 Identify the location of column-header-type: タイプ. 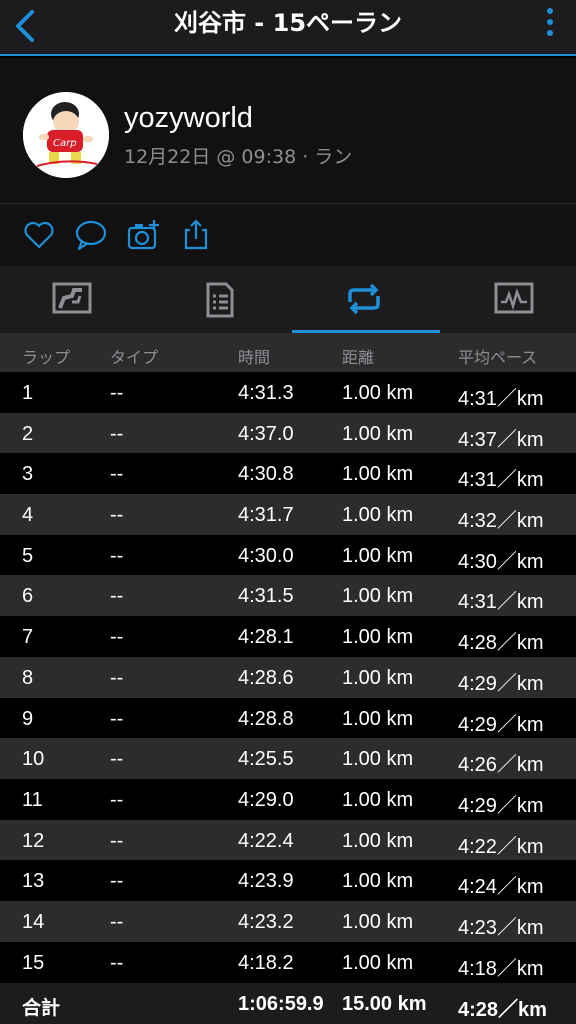
(134, 357).